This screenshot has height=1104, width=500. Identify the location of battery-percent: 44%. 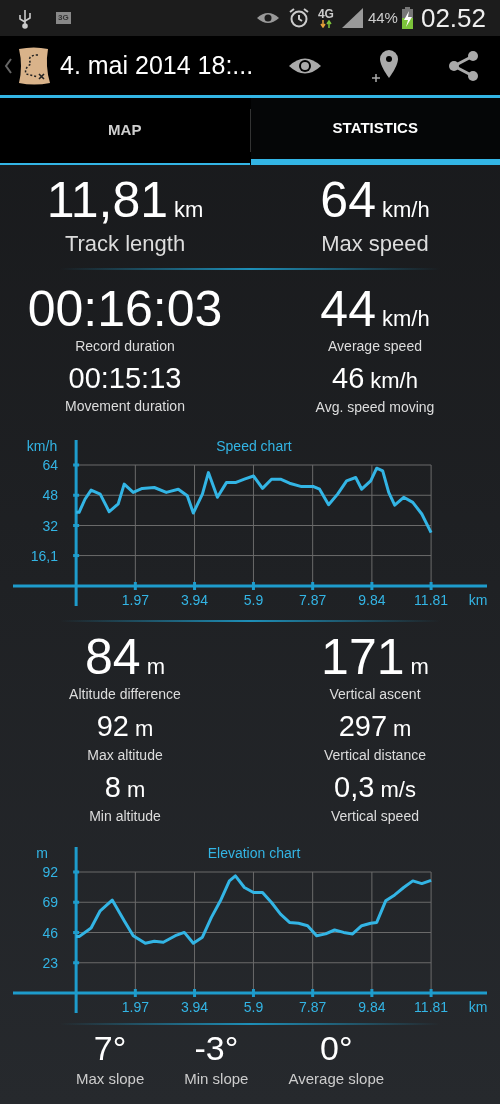
(382, 17).